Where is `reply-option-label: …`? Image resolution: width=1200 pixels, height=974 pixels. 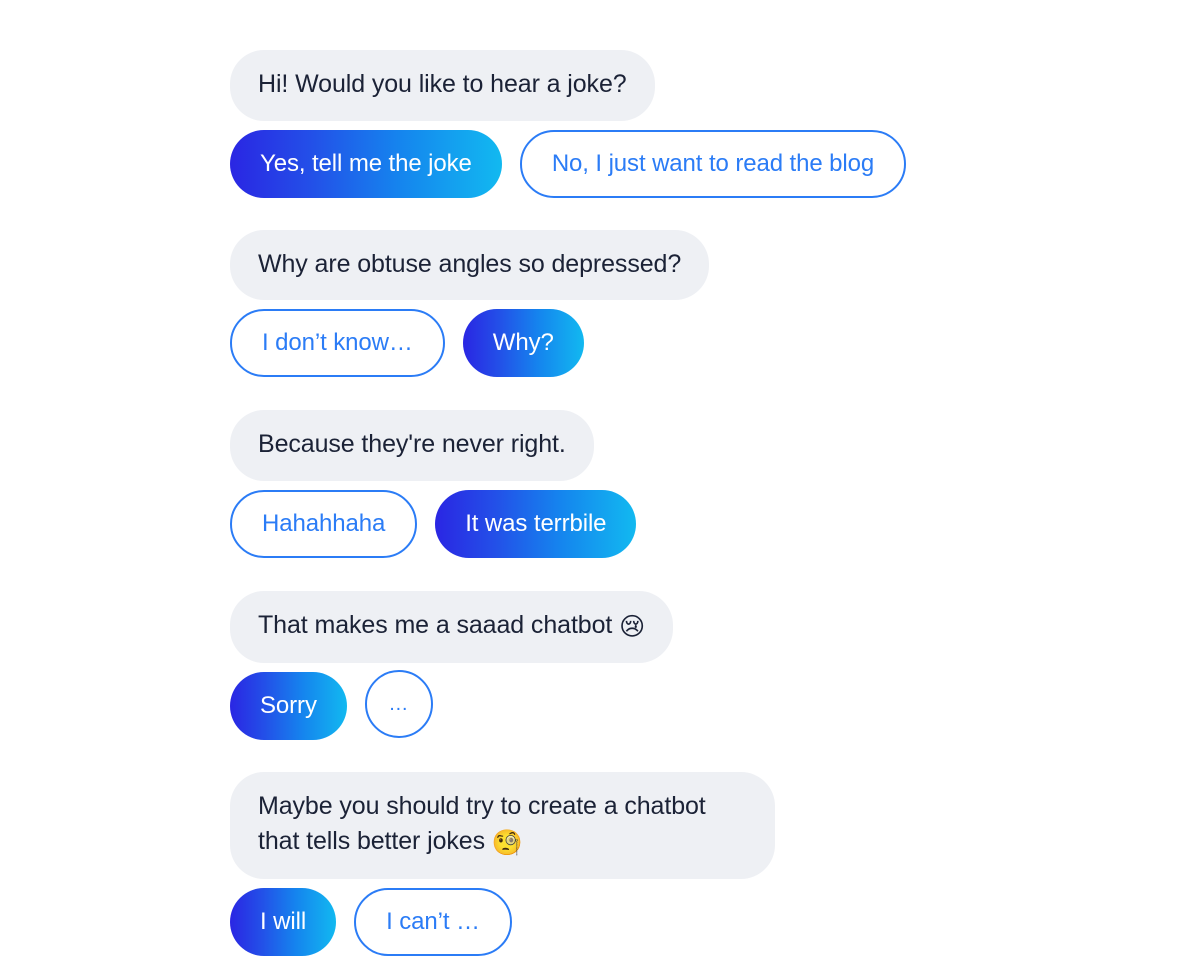 reply-option-label: … is located at coordinates (399, 704).